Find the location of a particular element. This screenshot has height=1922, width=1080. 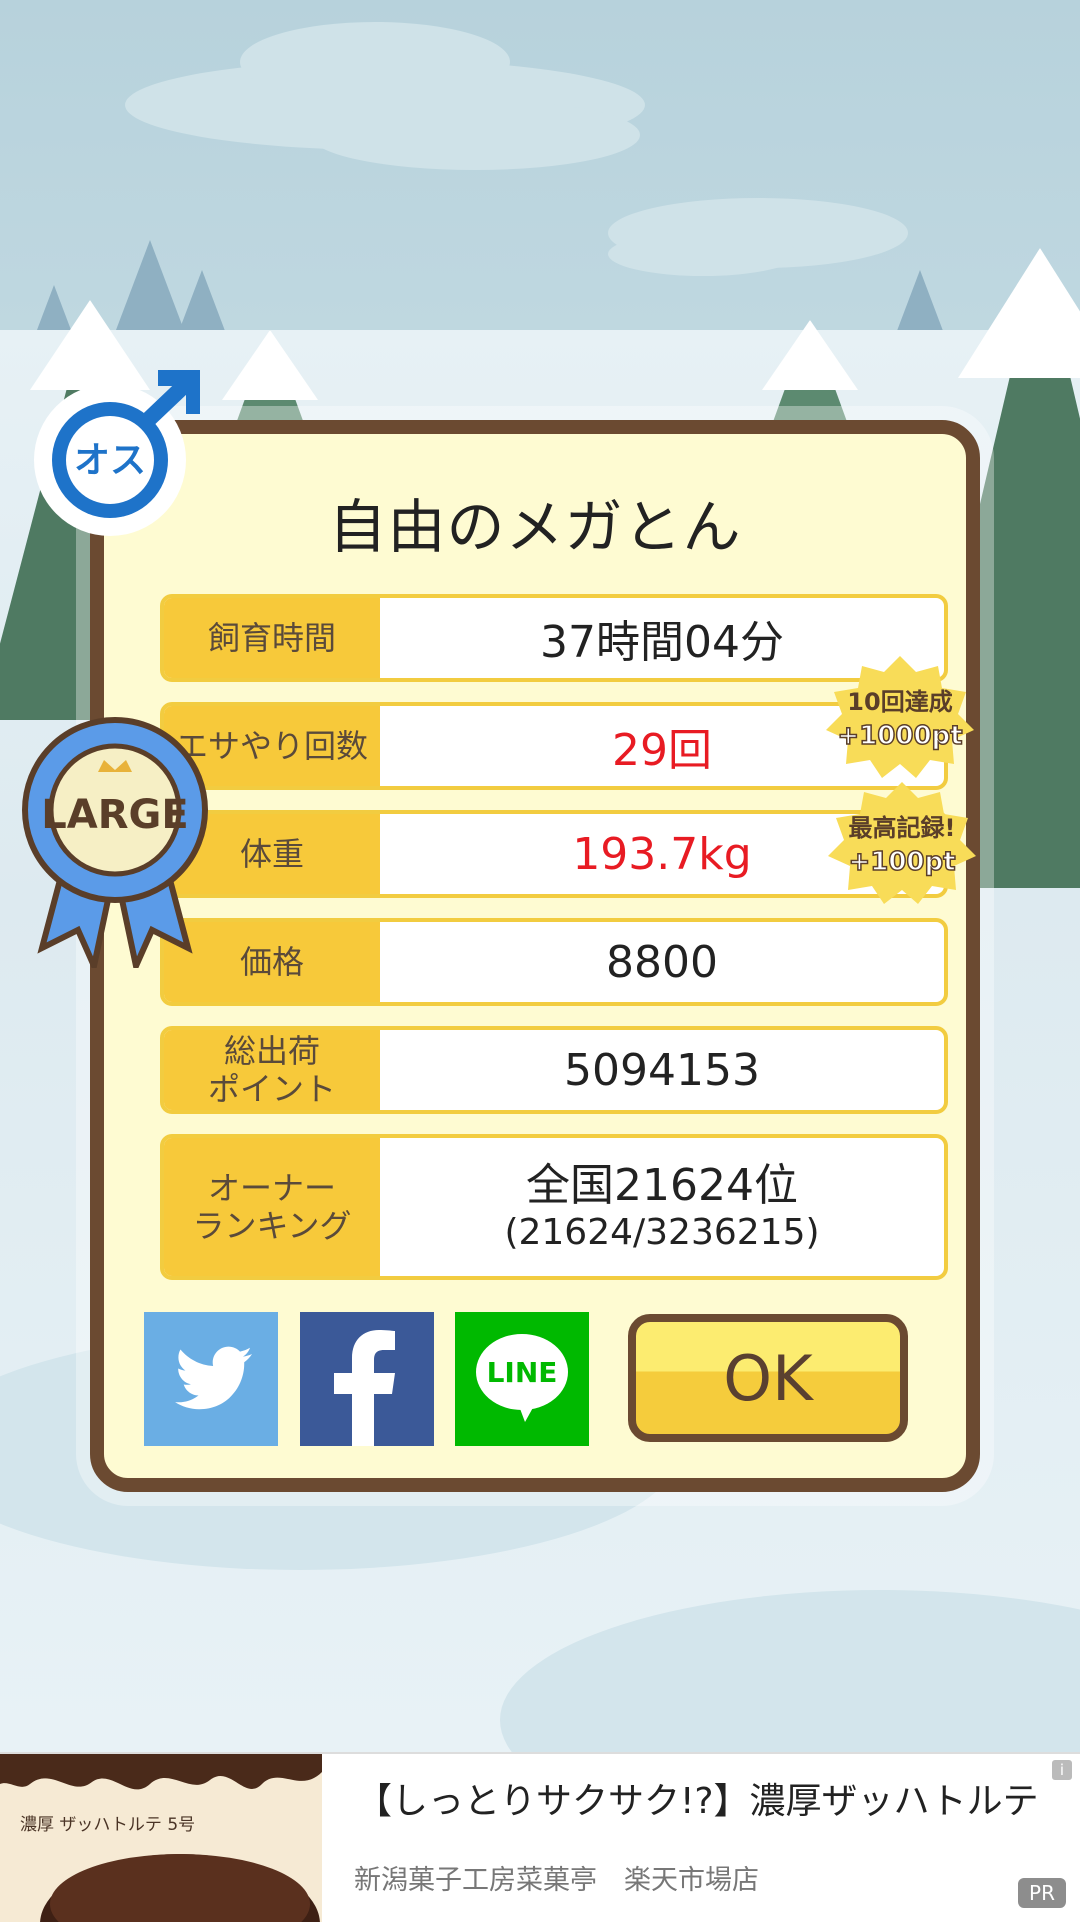

male-badge-text: オス is located at coordinates (110, 460).